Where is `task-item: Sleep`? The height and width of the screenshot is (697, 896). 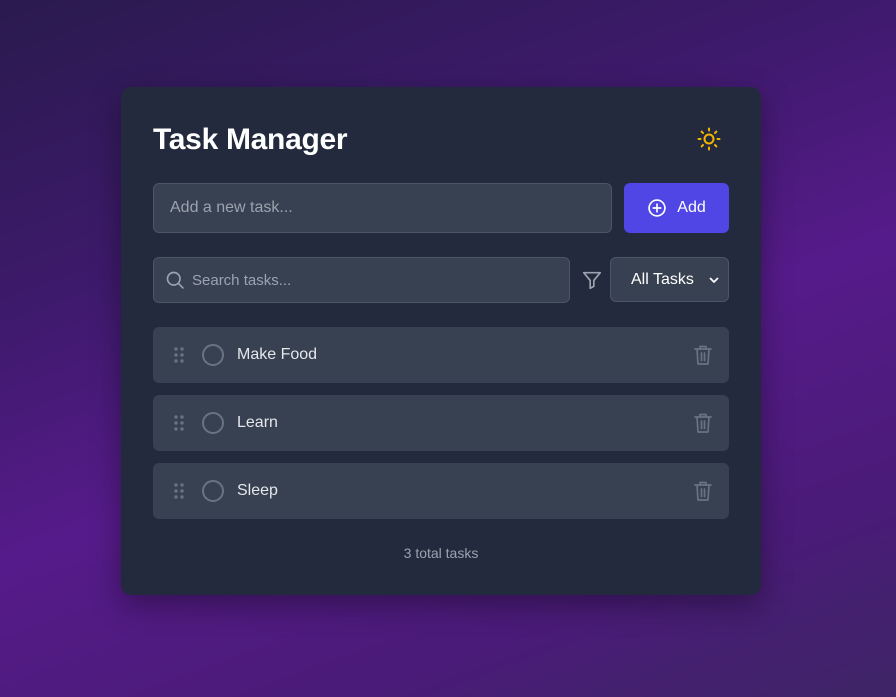 task-item: Sleep is located at coordinates (441, 491).